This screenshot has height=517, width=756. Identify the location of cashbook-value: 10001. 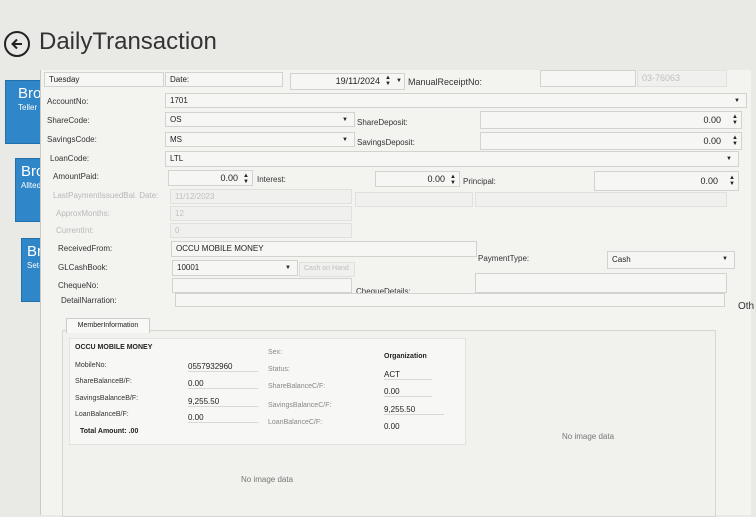
(188, 267).